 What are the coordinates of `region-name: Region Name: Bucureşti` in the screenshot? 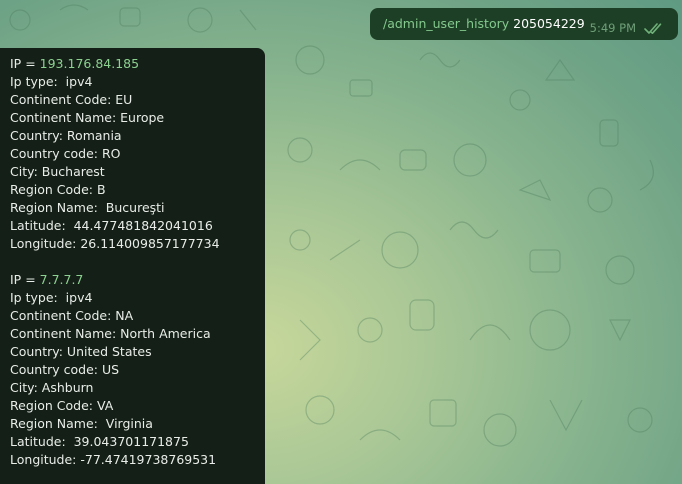 It's located at (87, 207).